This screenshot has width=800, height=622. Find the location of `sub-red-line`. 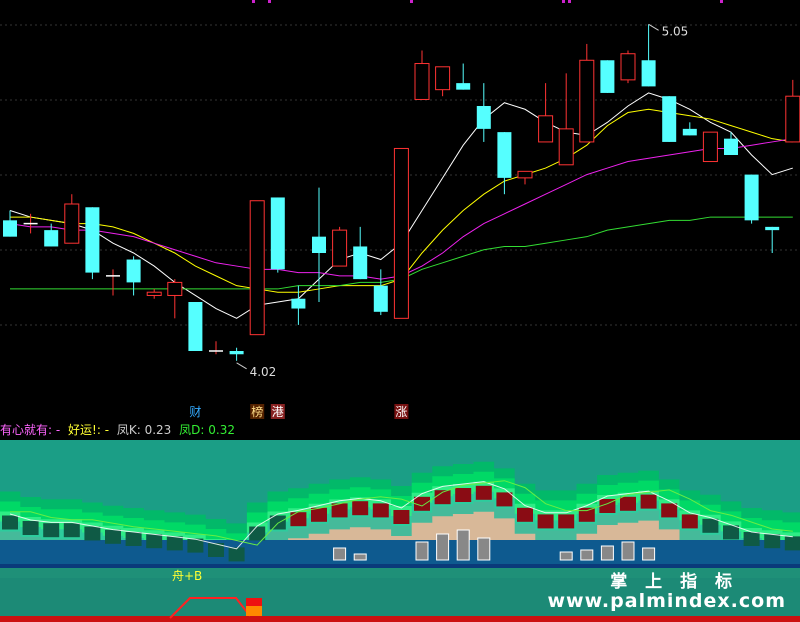

sub-red-line is located at coordinates (400, 619).